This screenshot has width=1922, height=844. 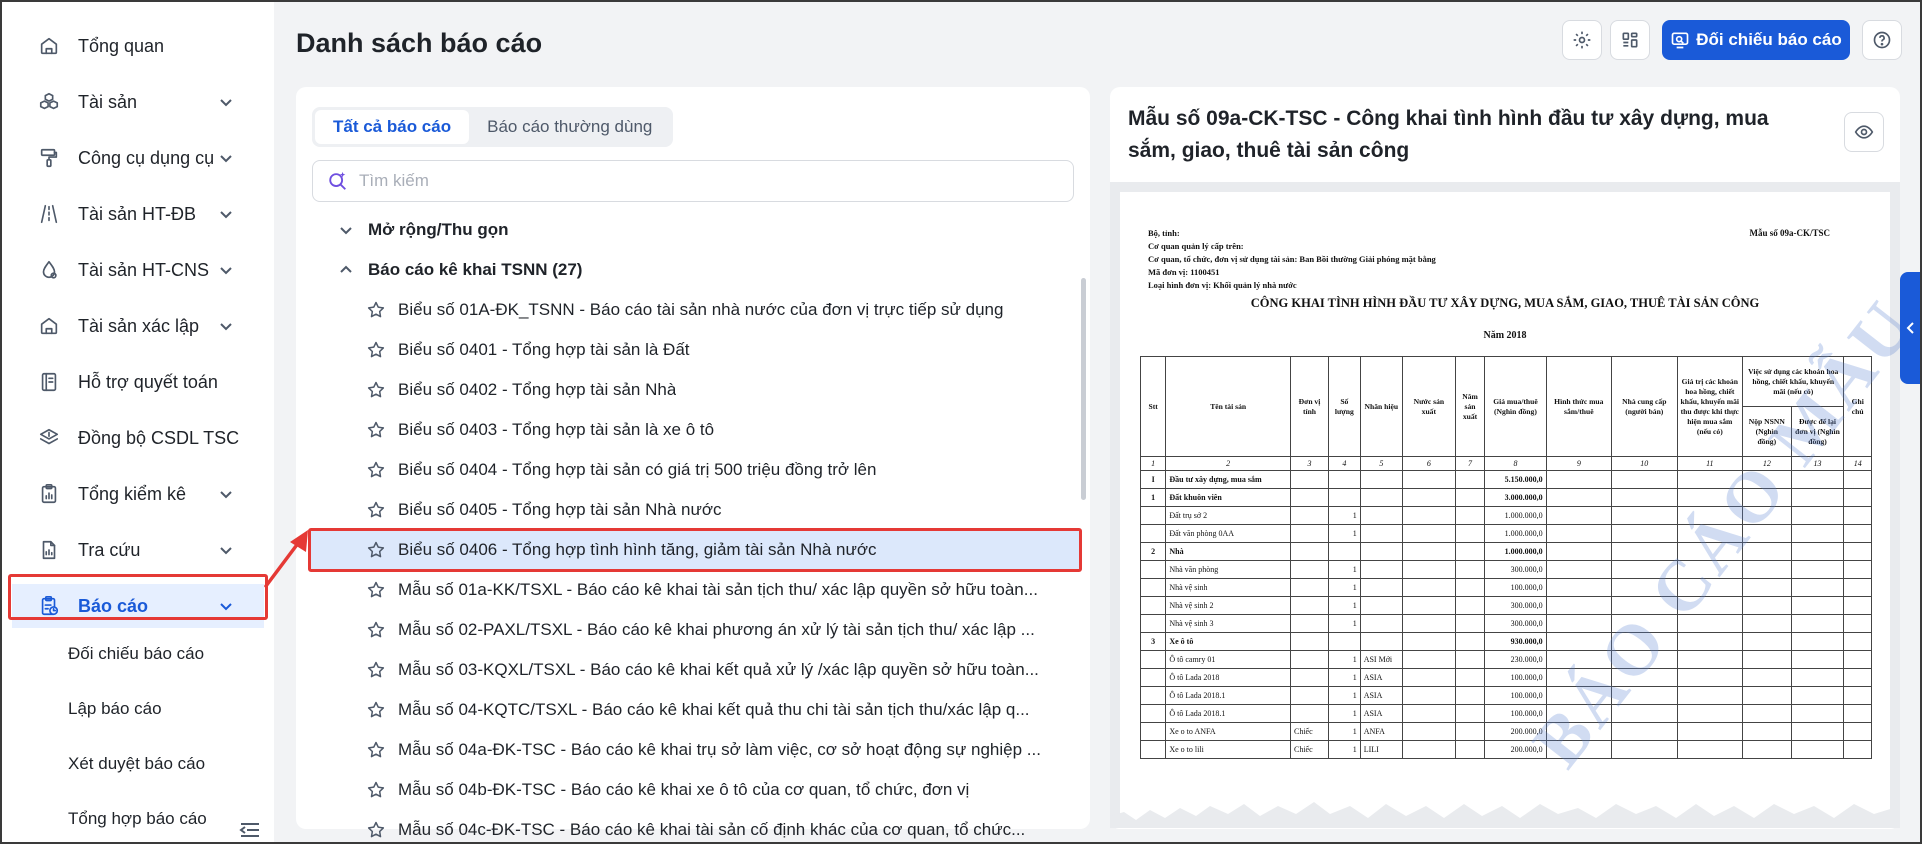 What do you see at coordinates (1505, 677) in the screenshot?
I see `table-row: Ô tô Lada 2018 1 ASIA 100.000,0` at bounding box center [1505, 677].